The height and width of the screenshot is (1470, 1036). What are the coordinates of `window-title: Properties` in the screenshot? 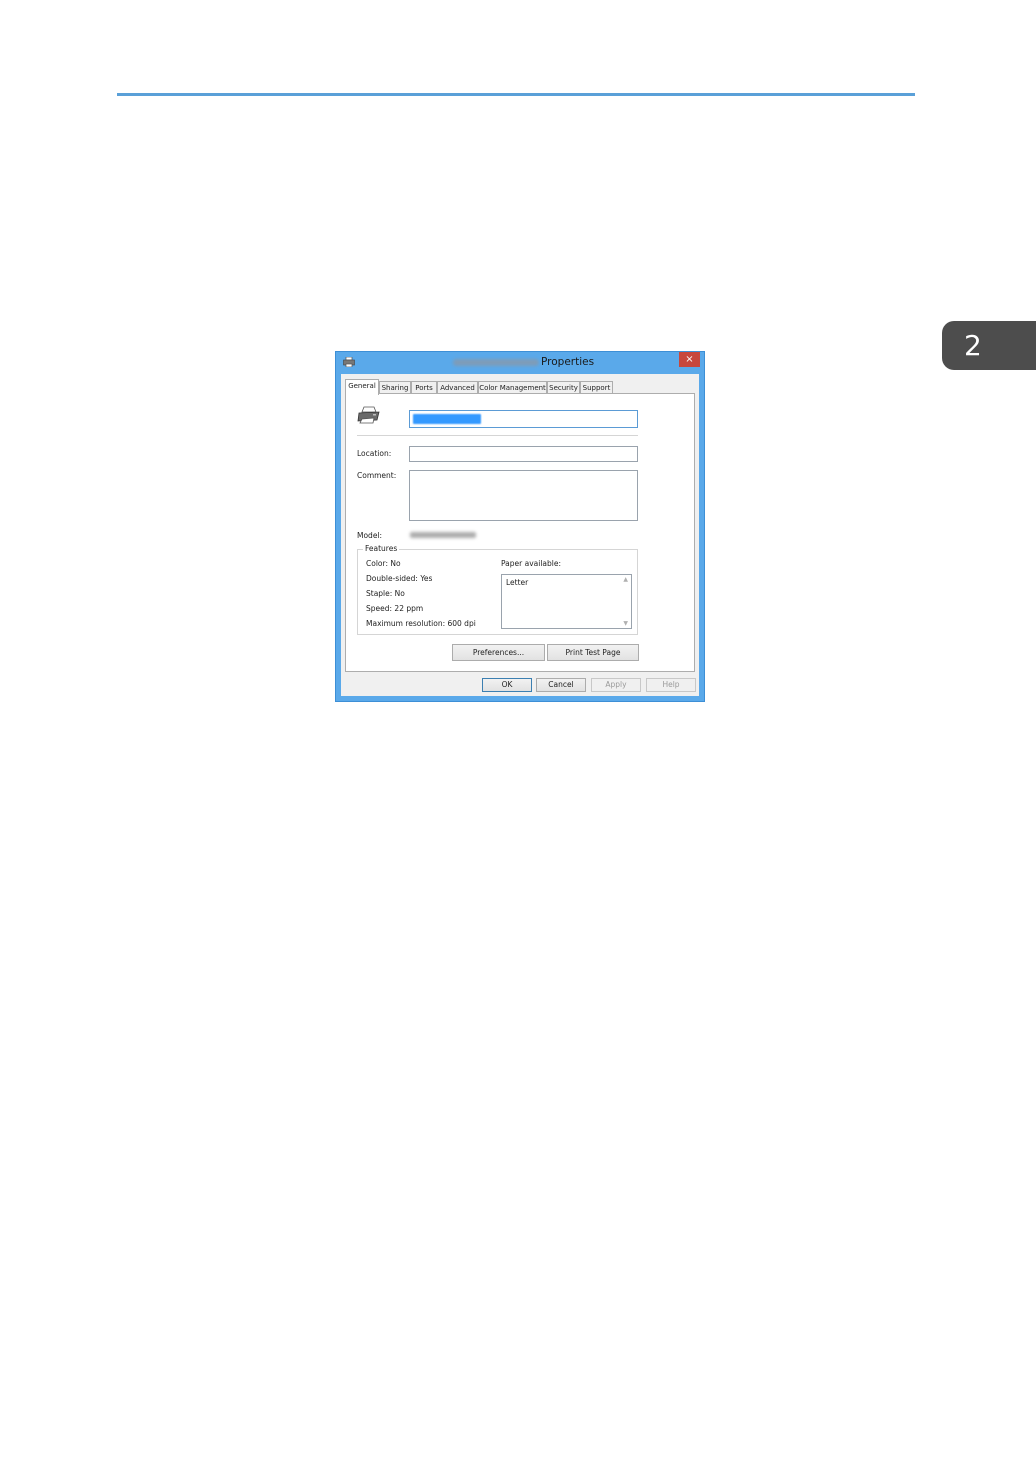 It's located at (568, 362).